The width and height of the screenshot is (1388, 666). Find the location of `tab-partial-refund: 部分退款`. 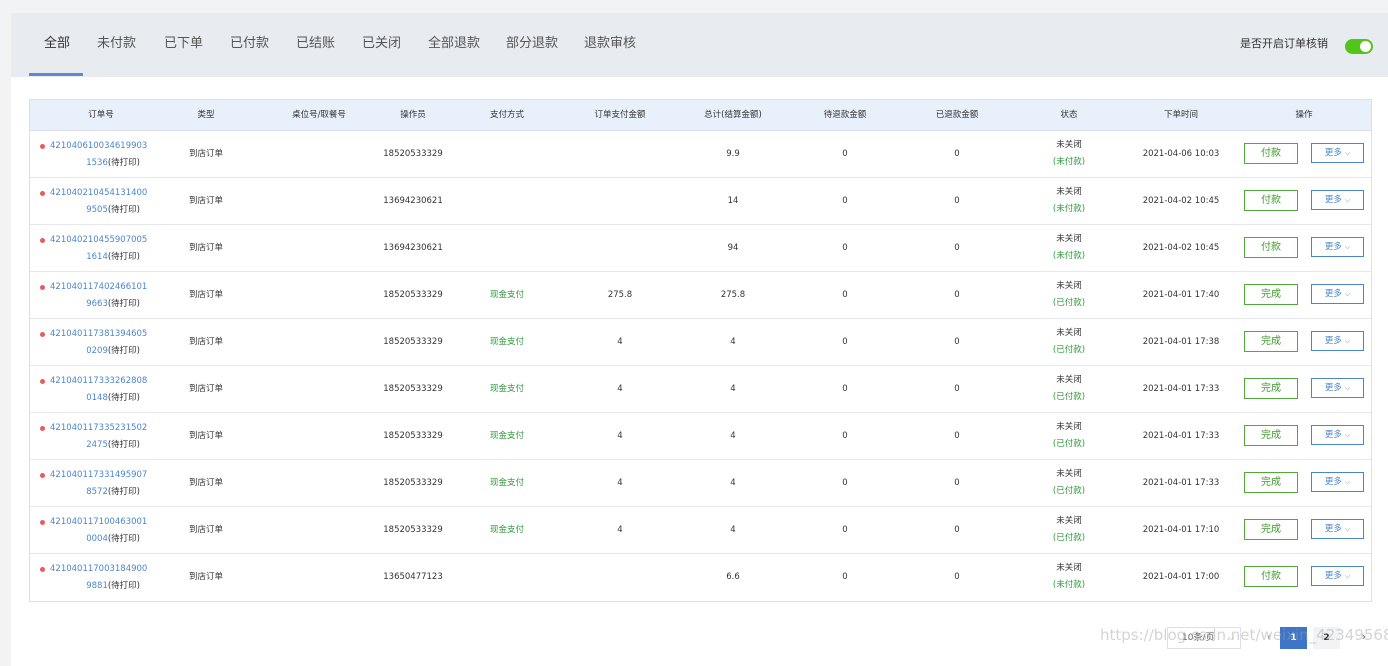

tab-partial-refund: 部分退款 is located at coordinates (532, 45).